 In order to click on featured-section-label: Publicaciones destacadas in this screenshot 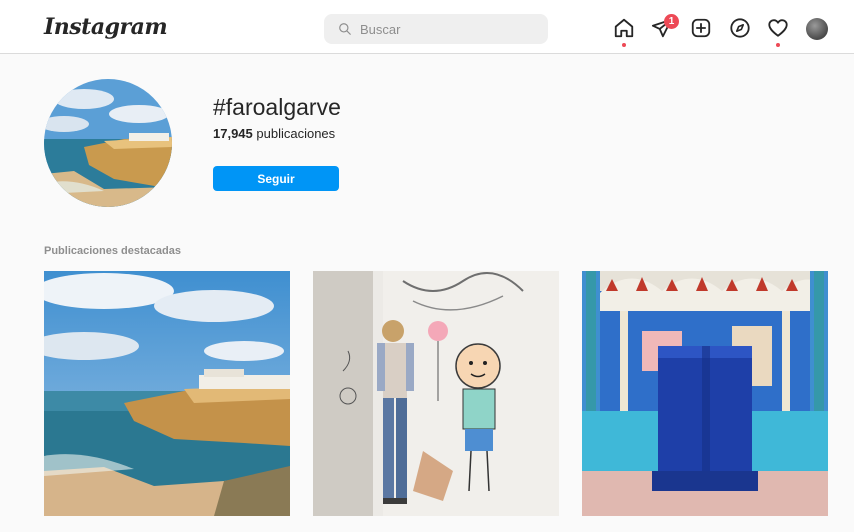, I will do `click(112, 251)`.